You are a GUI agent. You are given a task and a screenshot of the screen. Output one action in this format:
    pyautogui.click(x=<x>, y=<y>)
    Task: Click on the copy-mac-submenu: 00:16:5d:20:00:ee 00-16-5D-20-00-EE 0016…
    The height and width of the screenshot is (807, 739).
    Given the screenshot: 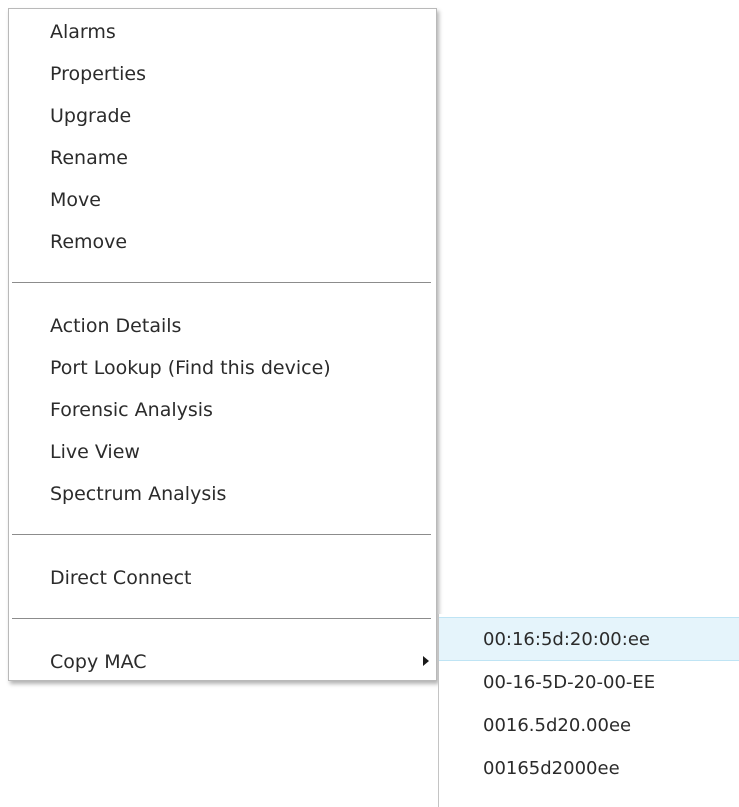 What is the action you would take?
    pyautogui.click(x=588, y=710)
    